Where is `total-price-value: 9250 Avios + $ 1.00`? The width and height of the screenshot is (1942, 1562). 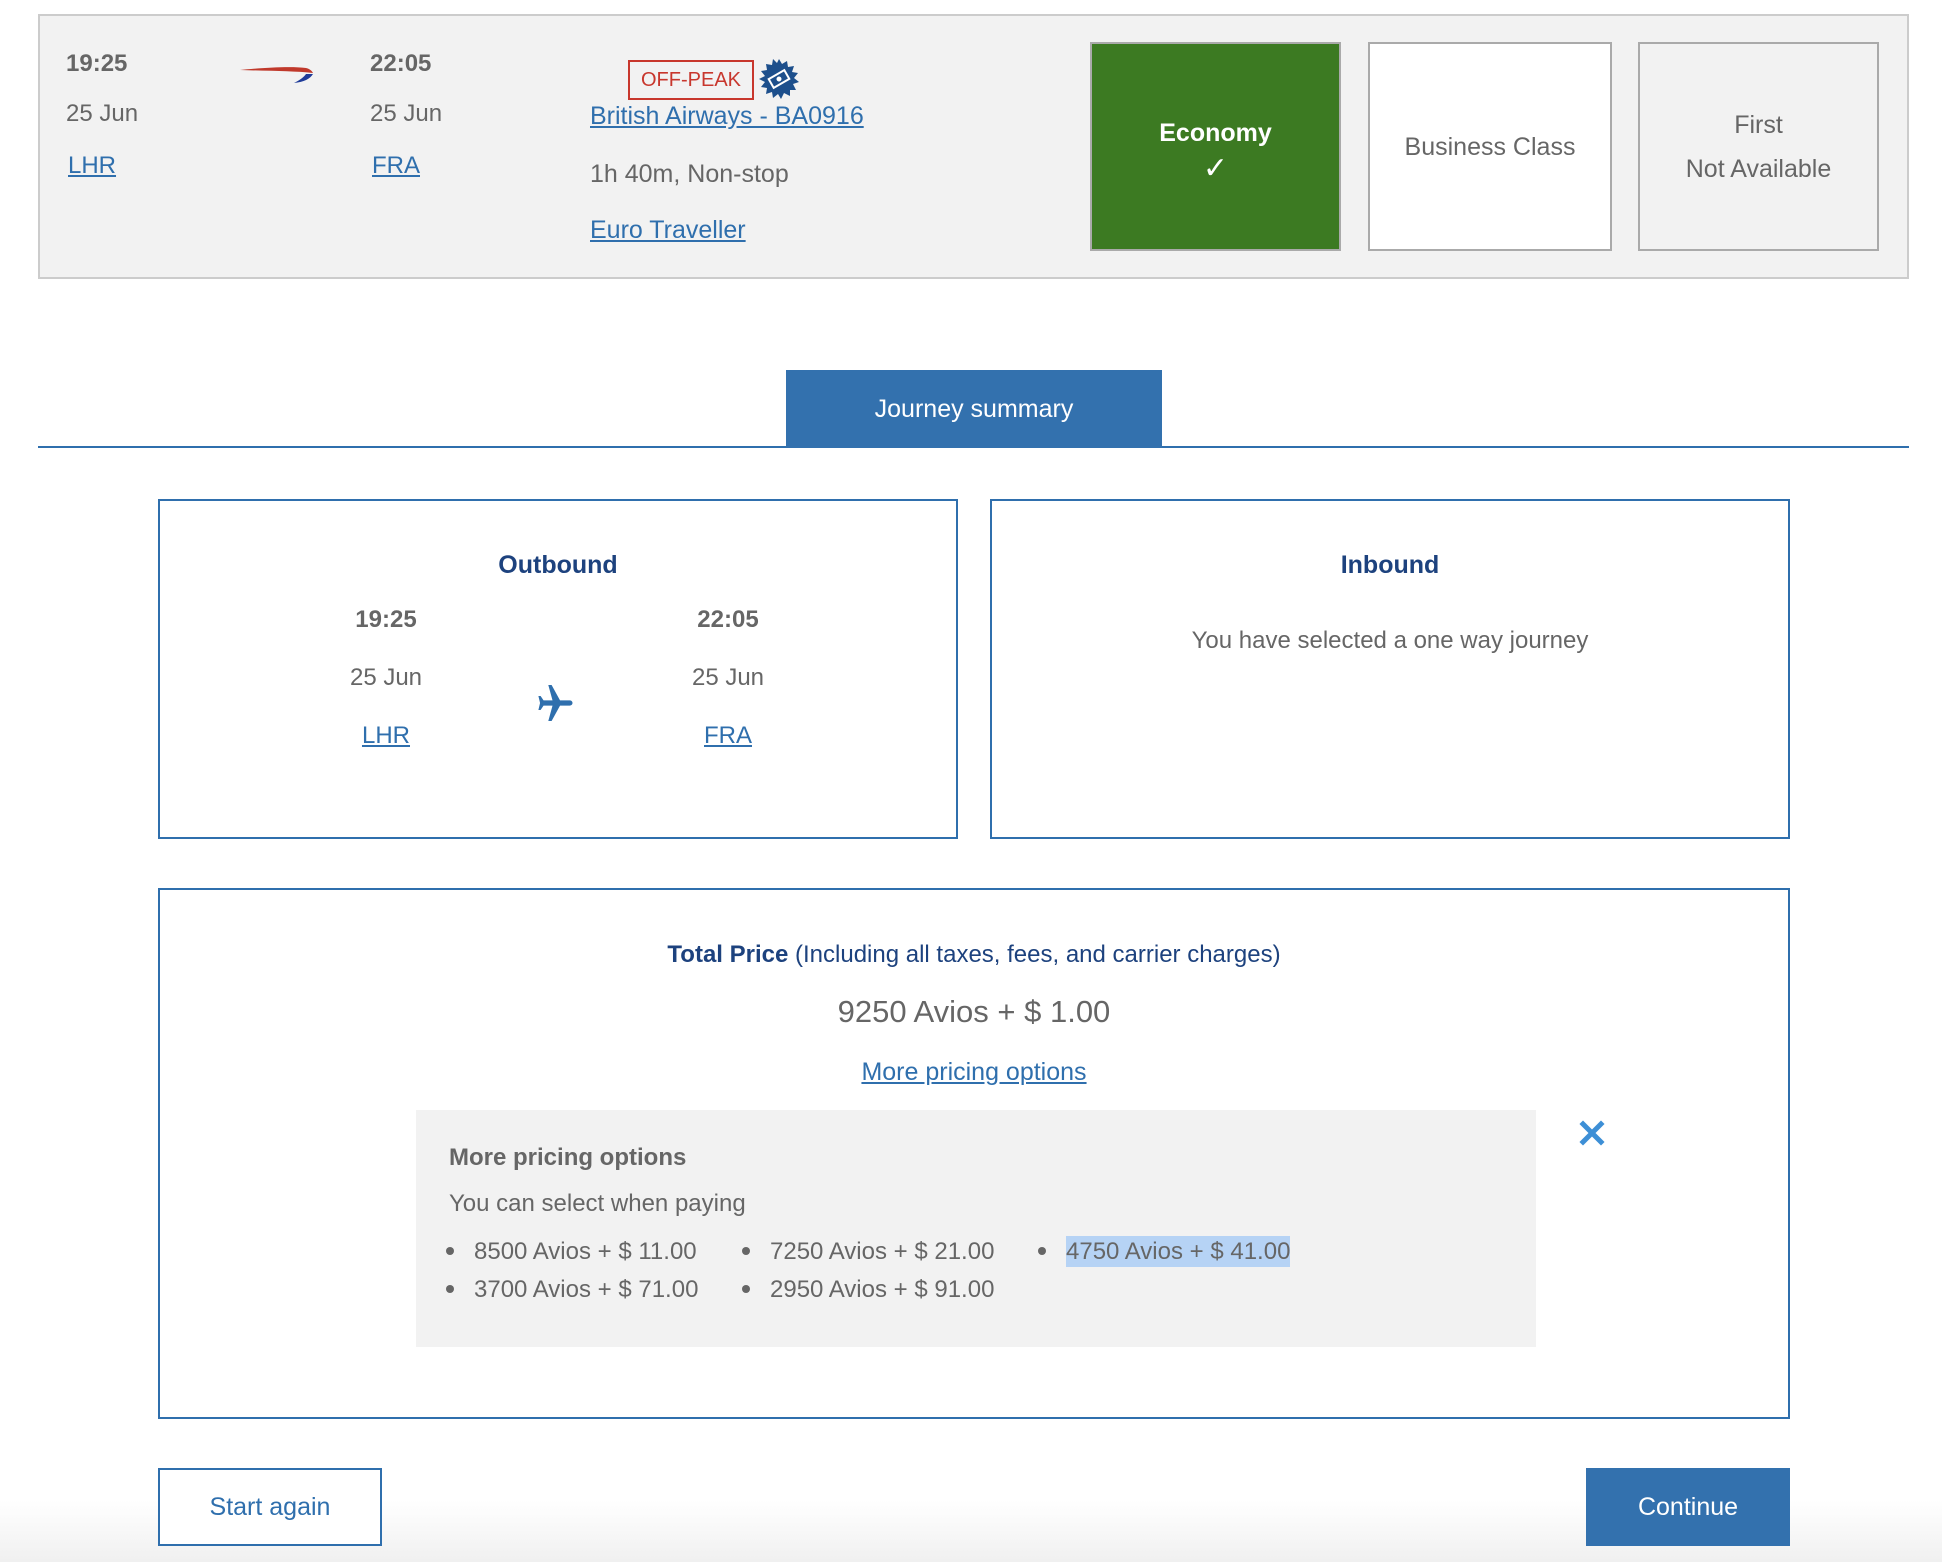 total-price-value: 9250 Avios + $ 1.00 is located at coordinates (974, 1011).